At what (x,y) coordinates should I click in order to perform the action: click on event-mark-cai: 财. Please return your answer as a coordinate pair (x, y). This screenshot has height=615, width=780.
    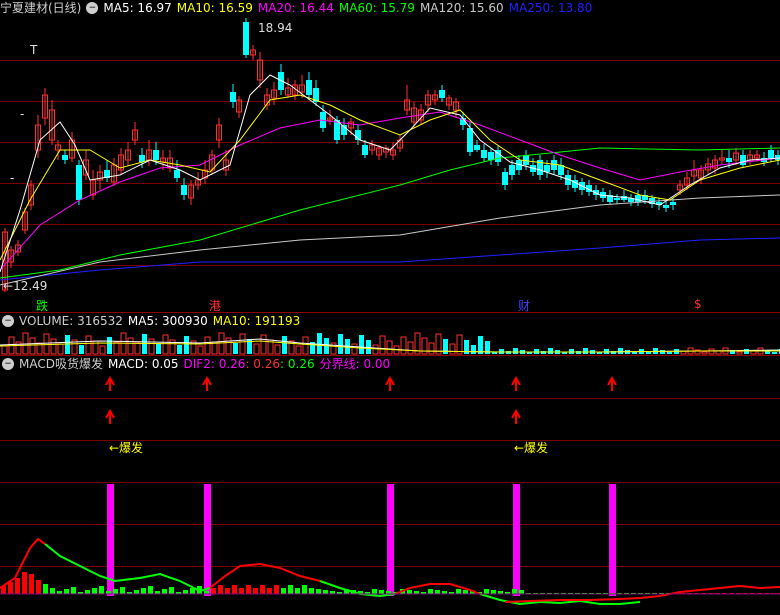
    Looking at the image, I should click on (524, 305).